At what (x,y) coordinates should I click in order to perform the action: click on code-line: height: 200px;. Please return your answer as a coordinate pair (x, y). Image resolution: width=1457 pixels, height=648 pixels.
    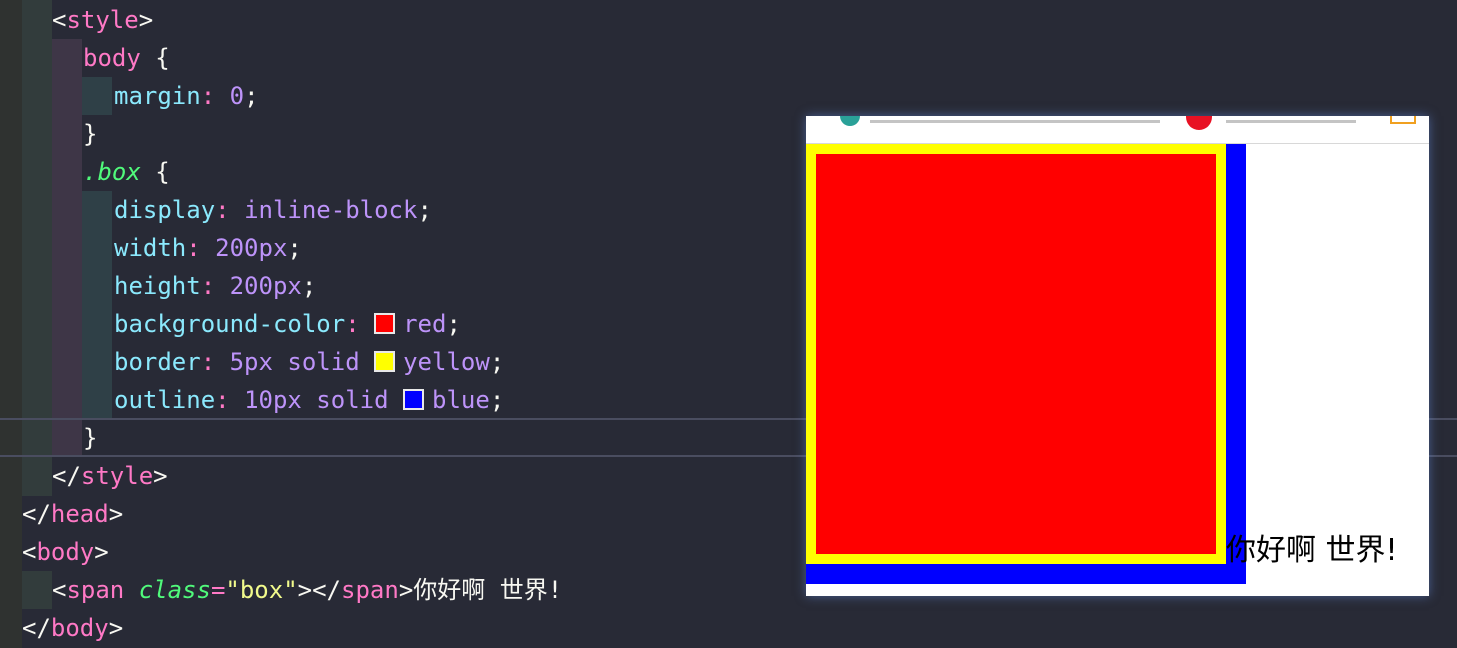
    Looking at the image, I should click on (215, 286).